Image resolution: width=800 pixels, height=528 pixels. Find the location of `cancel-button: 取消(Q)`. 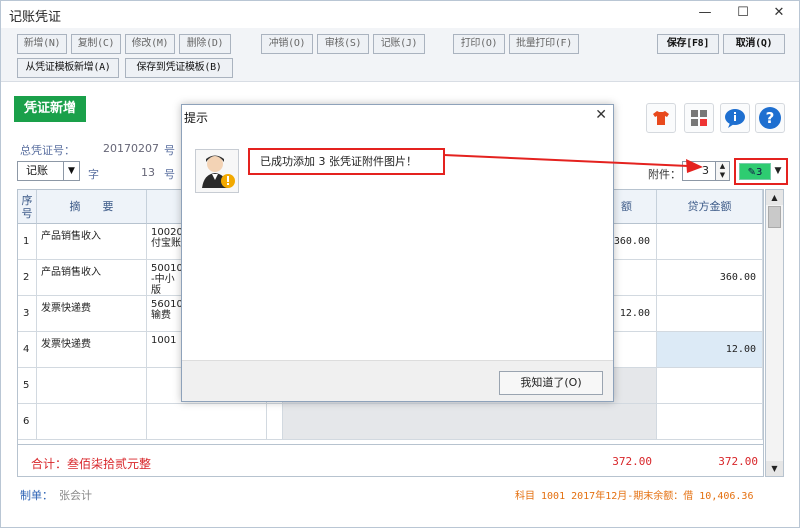

cancel-button: 取消(Q) is located at coordinates (754, 44).